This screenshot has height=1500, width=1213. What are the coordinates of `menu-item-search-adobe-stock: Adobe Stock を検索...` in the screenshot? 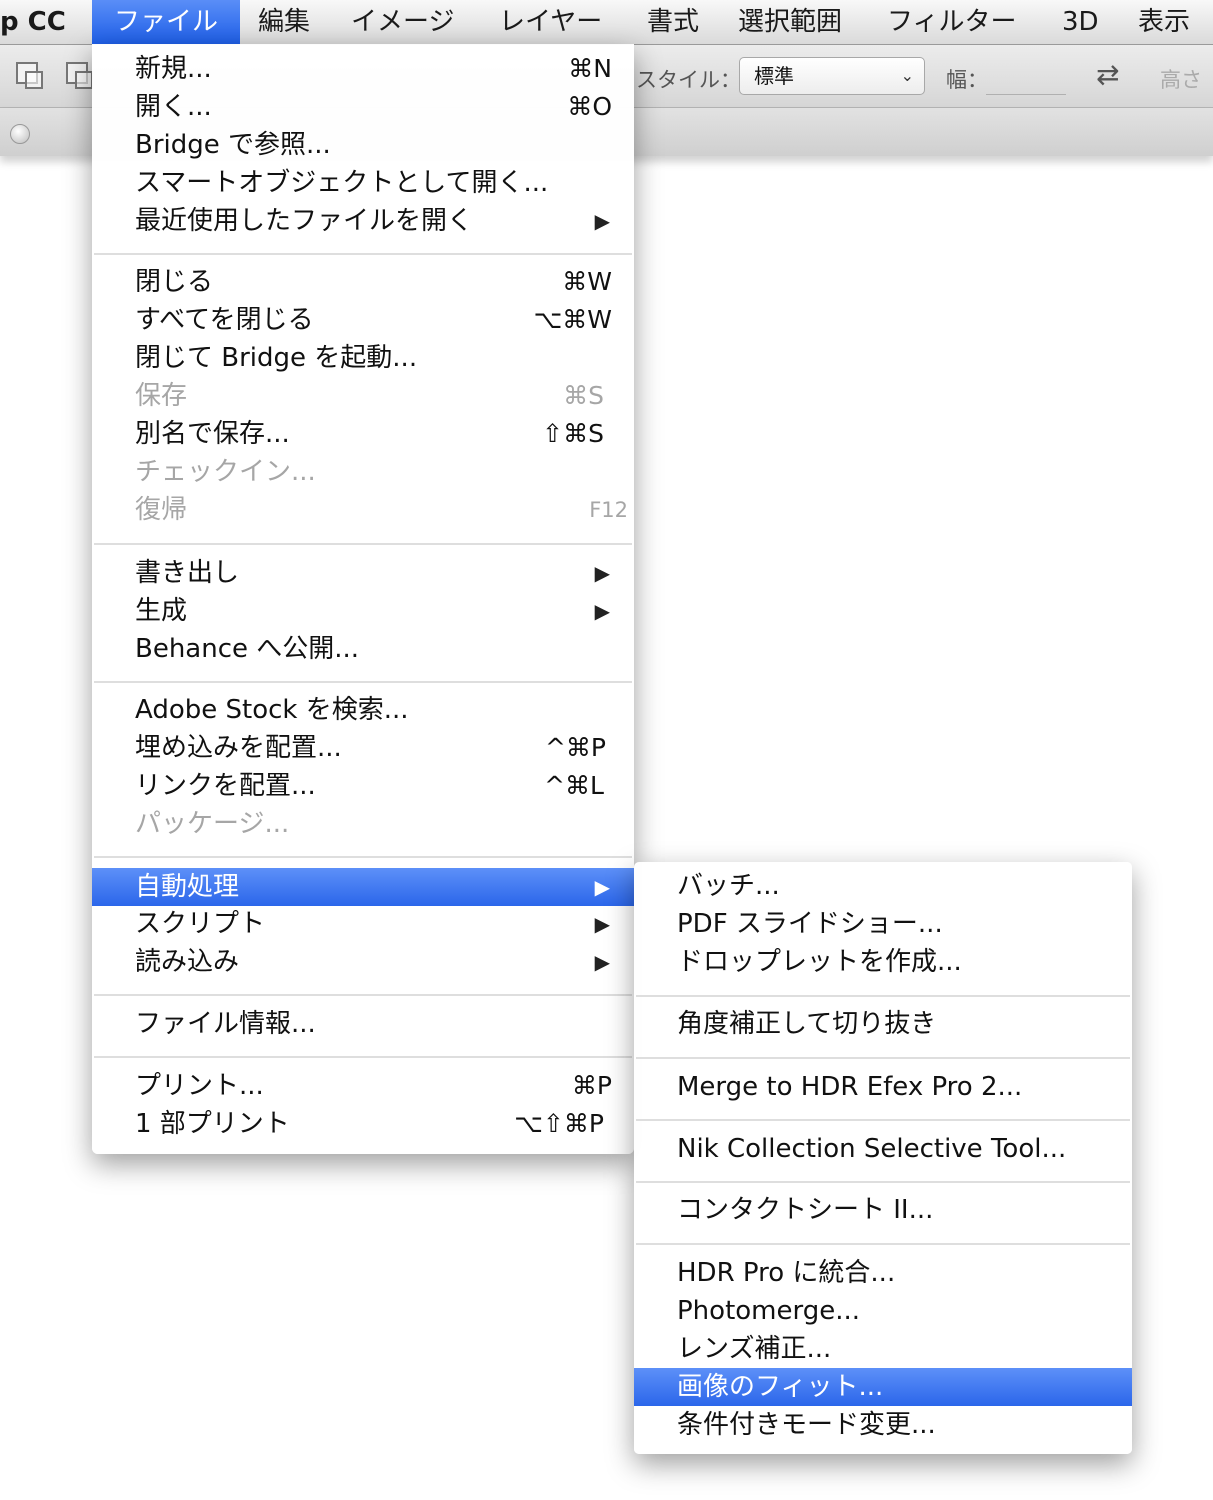 It's located at (363, 710).